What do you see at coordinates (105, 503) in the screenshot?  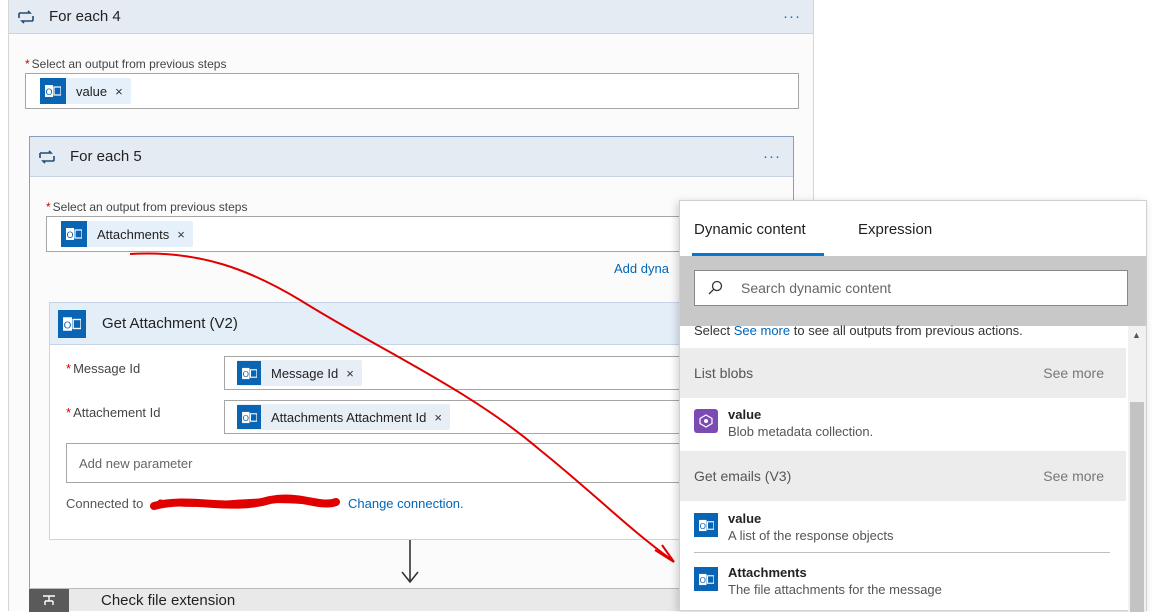 I see `connection-info: Connected to` at bounding box center [105, 503].